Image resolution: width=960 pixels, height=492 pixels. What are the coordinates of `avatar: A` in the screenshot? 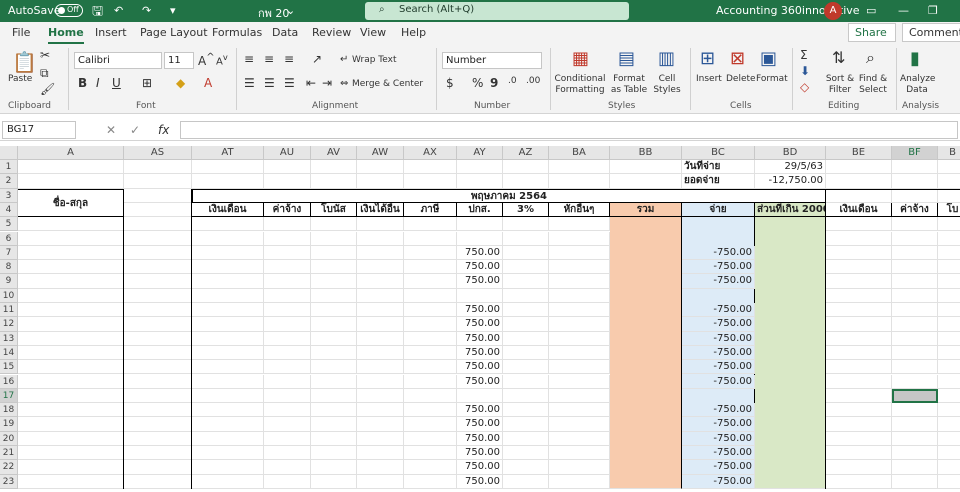 It's located at (833, 11).